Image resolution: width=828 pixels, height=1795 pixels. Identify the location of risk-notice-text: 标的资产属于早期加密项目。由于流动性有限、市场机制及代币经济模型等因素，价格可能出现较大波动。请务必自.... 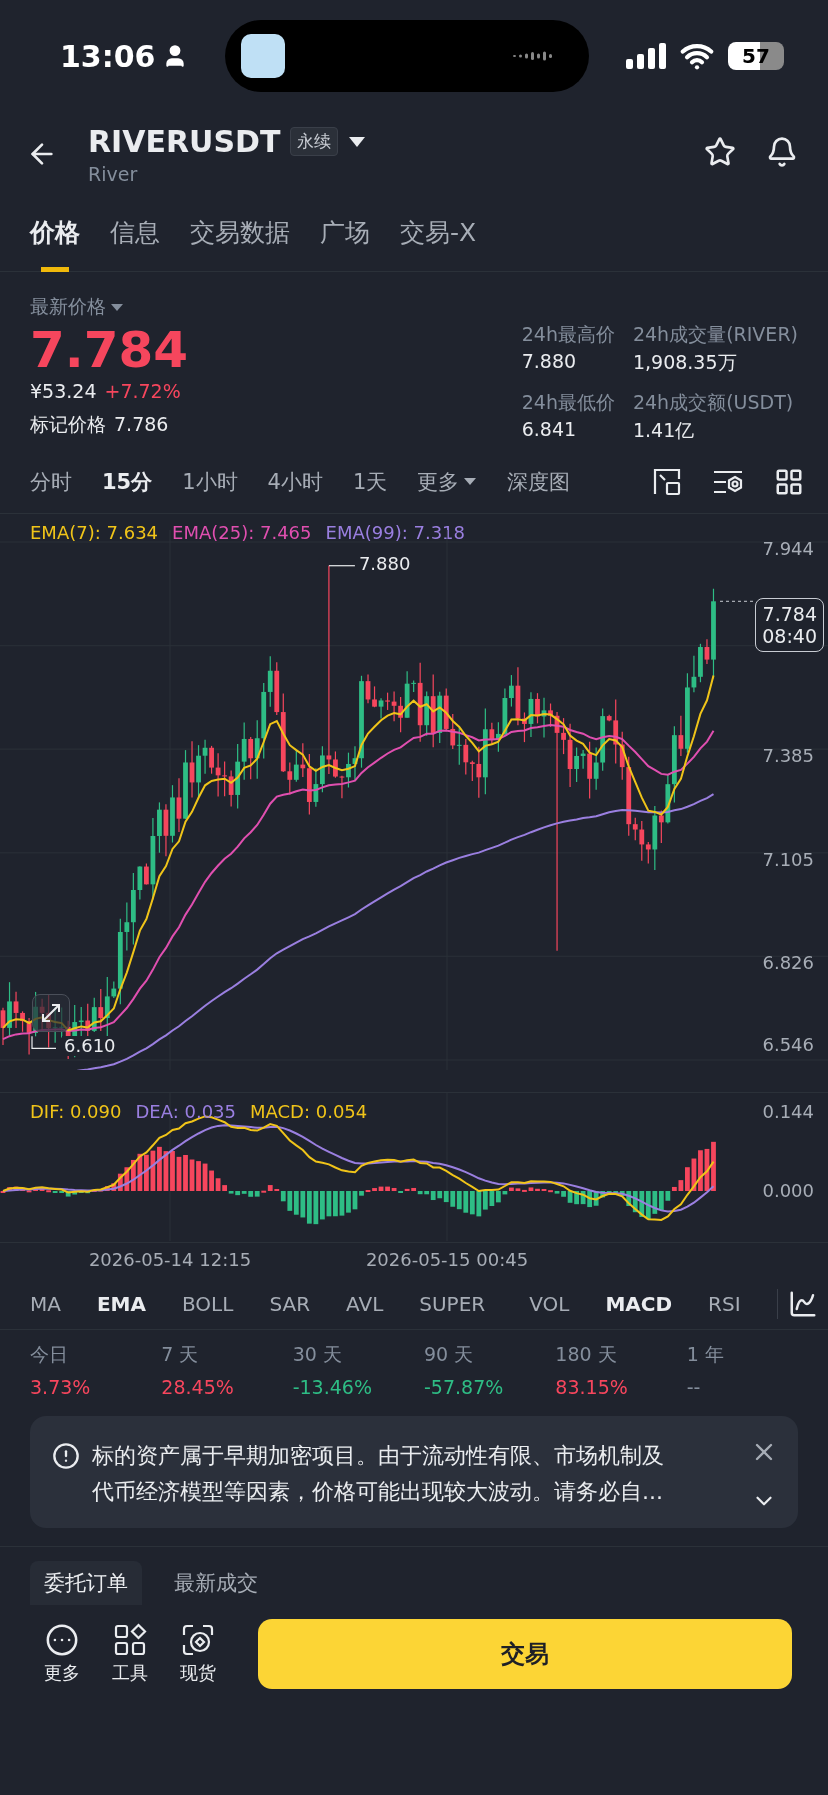
(378, 1474).